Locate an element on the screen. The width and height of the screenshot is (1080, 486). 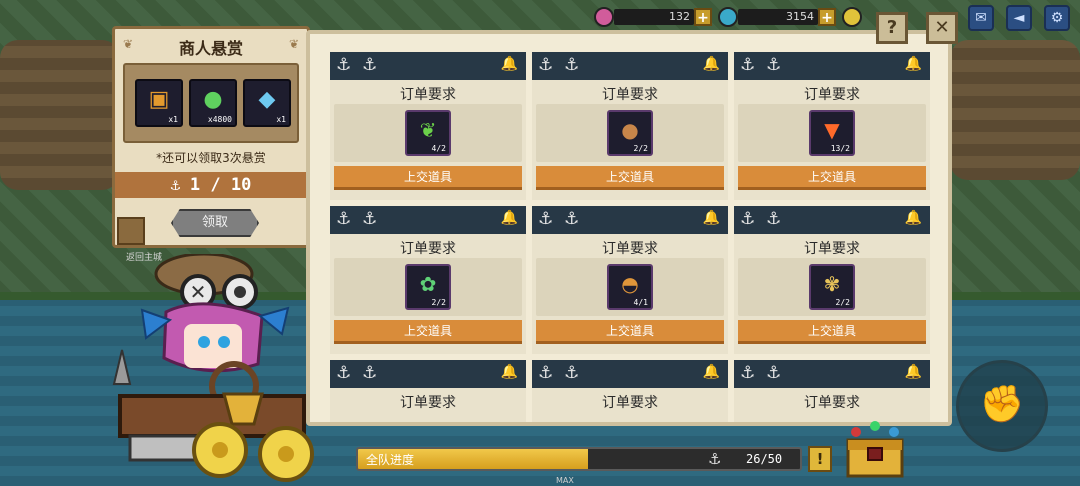
add-crystal-button: + is located at coordinates (827, 17).